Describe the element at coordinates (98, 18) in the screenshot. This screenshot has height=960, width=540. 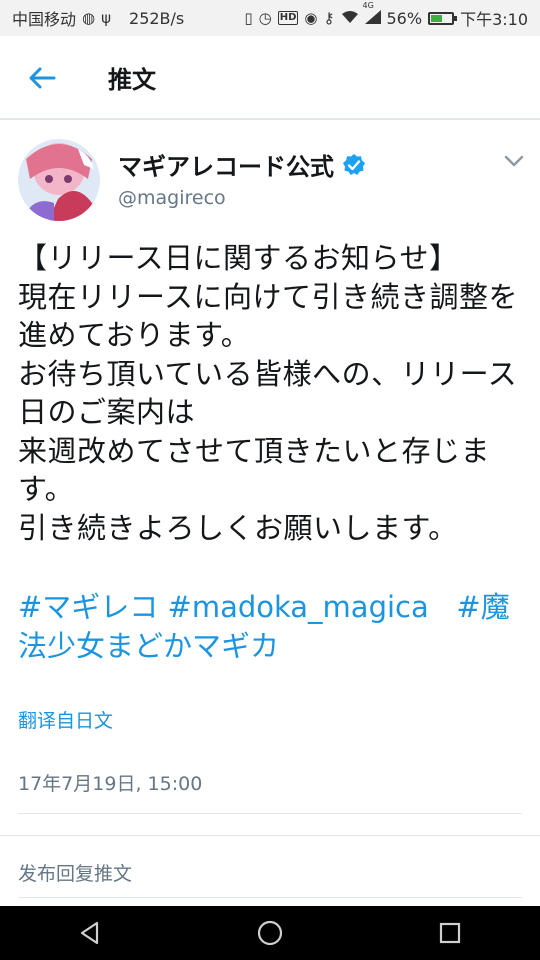
I see `status-left: 中国移动 ◍ ψ 252B/s` at that location.